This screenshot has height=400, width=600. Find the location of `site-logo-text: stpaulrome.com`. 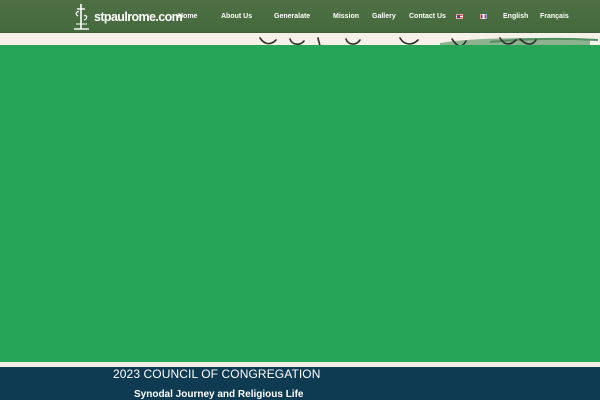

site-logo-text: stpaulrome.com is located at coordinates (138, 16).